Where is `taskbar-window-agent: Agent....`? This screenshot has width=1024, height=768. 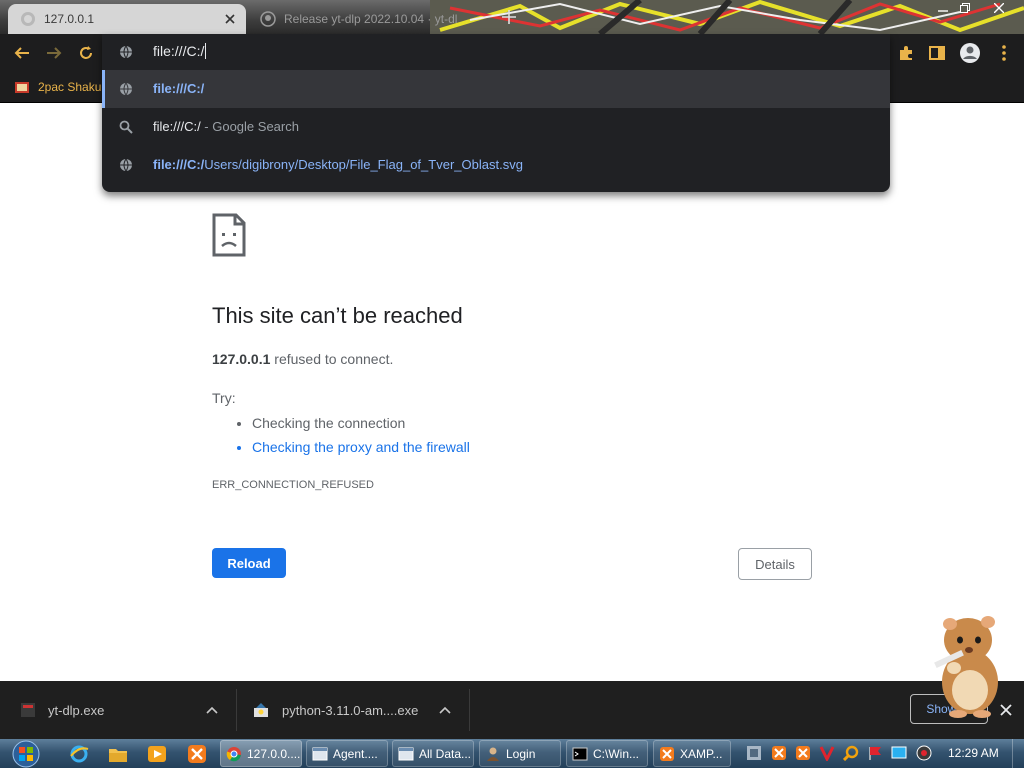
taskbar-window-agent: Agent.... is located at coordinates (347, 753).